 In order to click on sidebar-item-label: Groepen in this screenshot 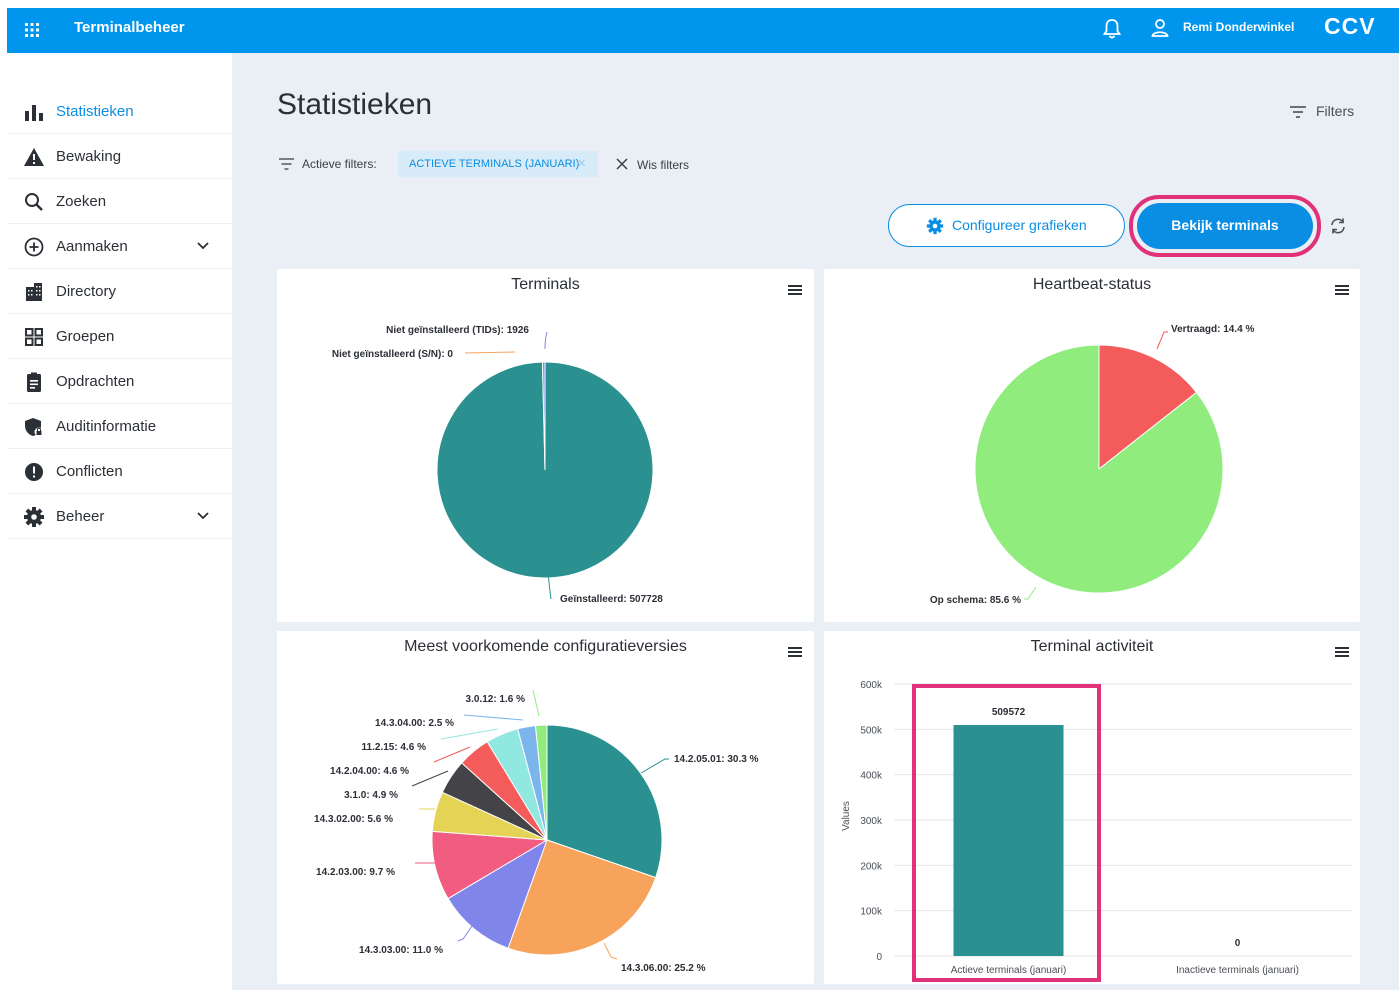, I will do `click(85, 336)`.